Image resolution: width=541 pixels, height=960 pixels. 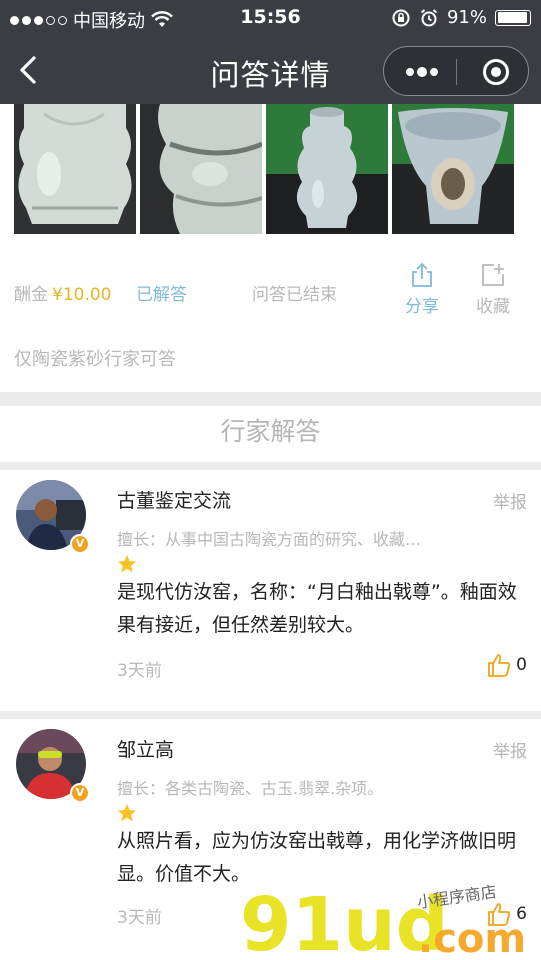 I want to click on expert-name: 古董鉴定交流, so click(x=174, y=499).